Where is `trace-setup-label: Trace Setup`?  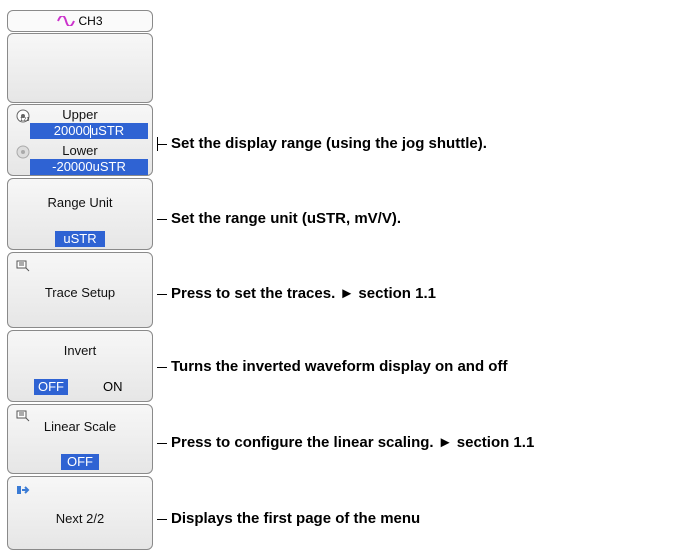 trace-setup-label: Trace Setup is located at coordinates (80, 292).